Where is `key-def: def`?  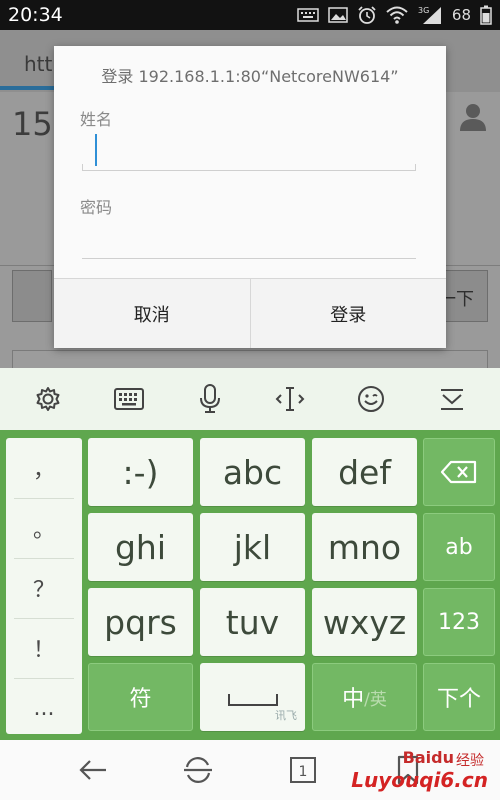
key-def: def is located at coordinates (364, 472).